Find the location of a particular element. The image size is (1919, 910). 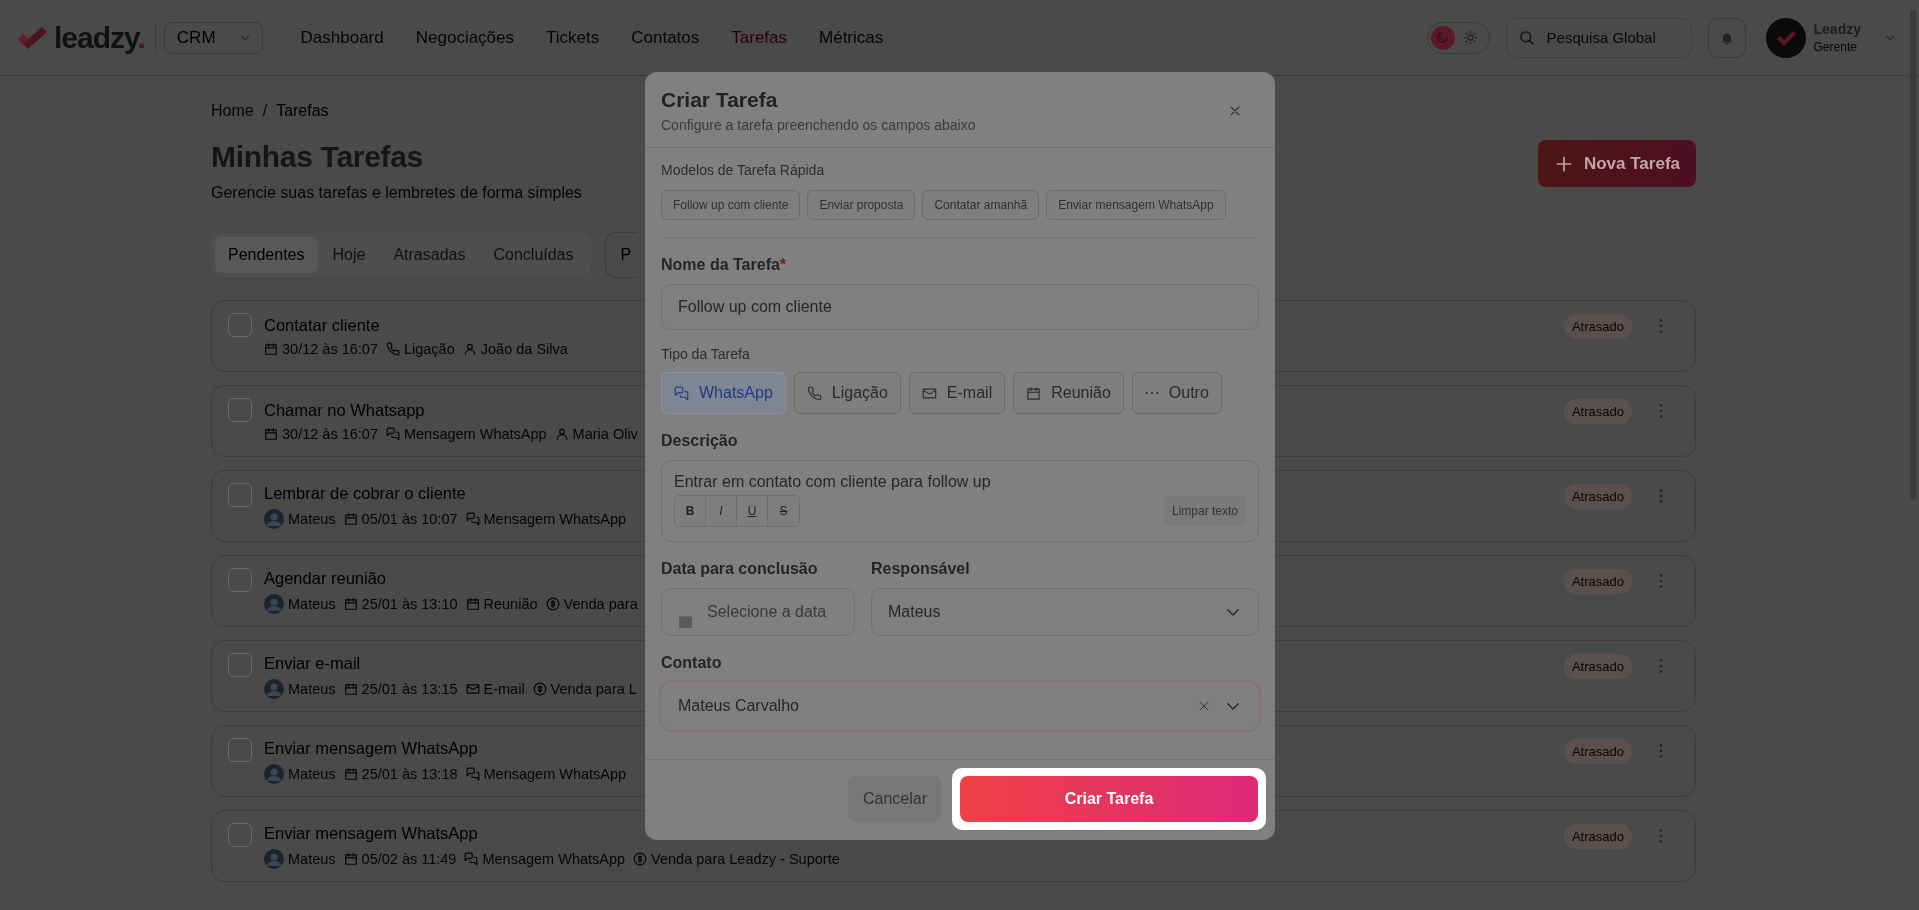

task-type-option: E-mail is located at coordinates (957, 393).